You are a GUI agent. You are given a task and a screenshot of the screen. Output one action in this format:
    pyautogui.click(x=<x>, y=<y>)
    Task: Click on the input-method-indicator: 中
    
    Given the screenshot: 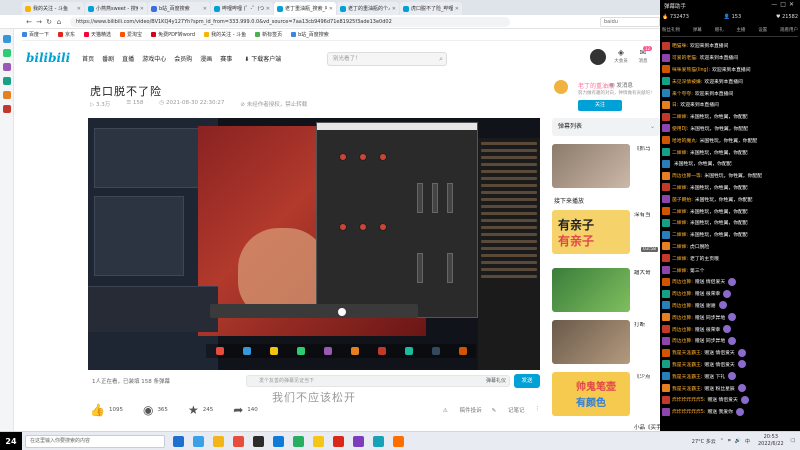 What is the action you would take?
    pyautogui.click(x=747, y=441)
    